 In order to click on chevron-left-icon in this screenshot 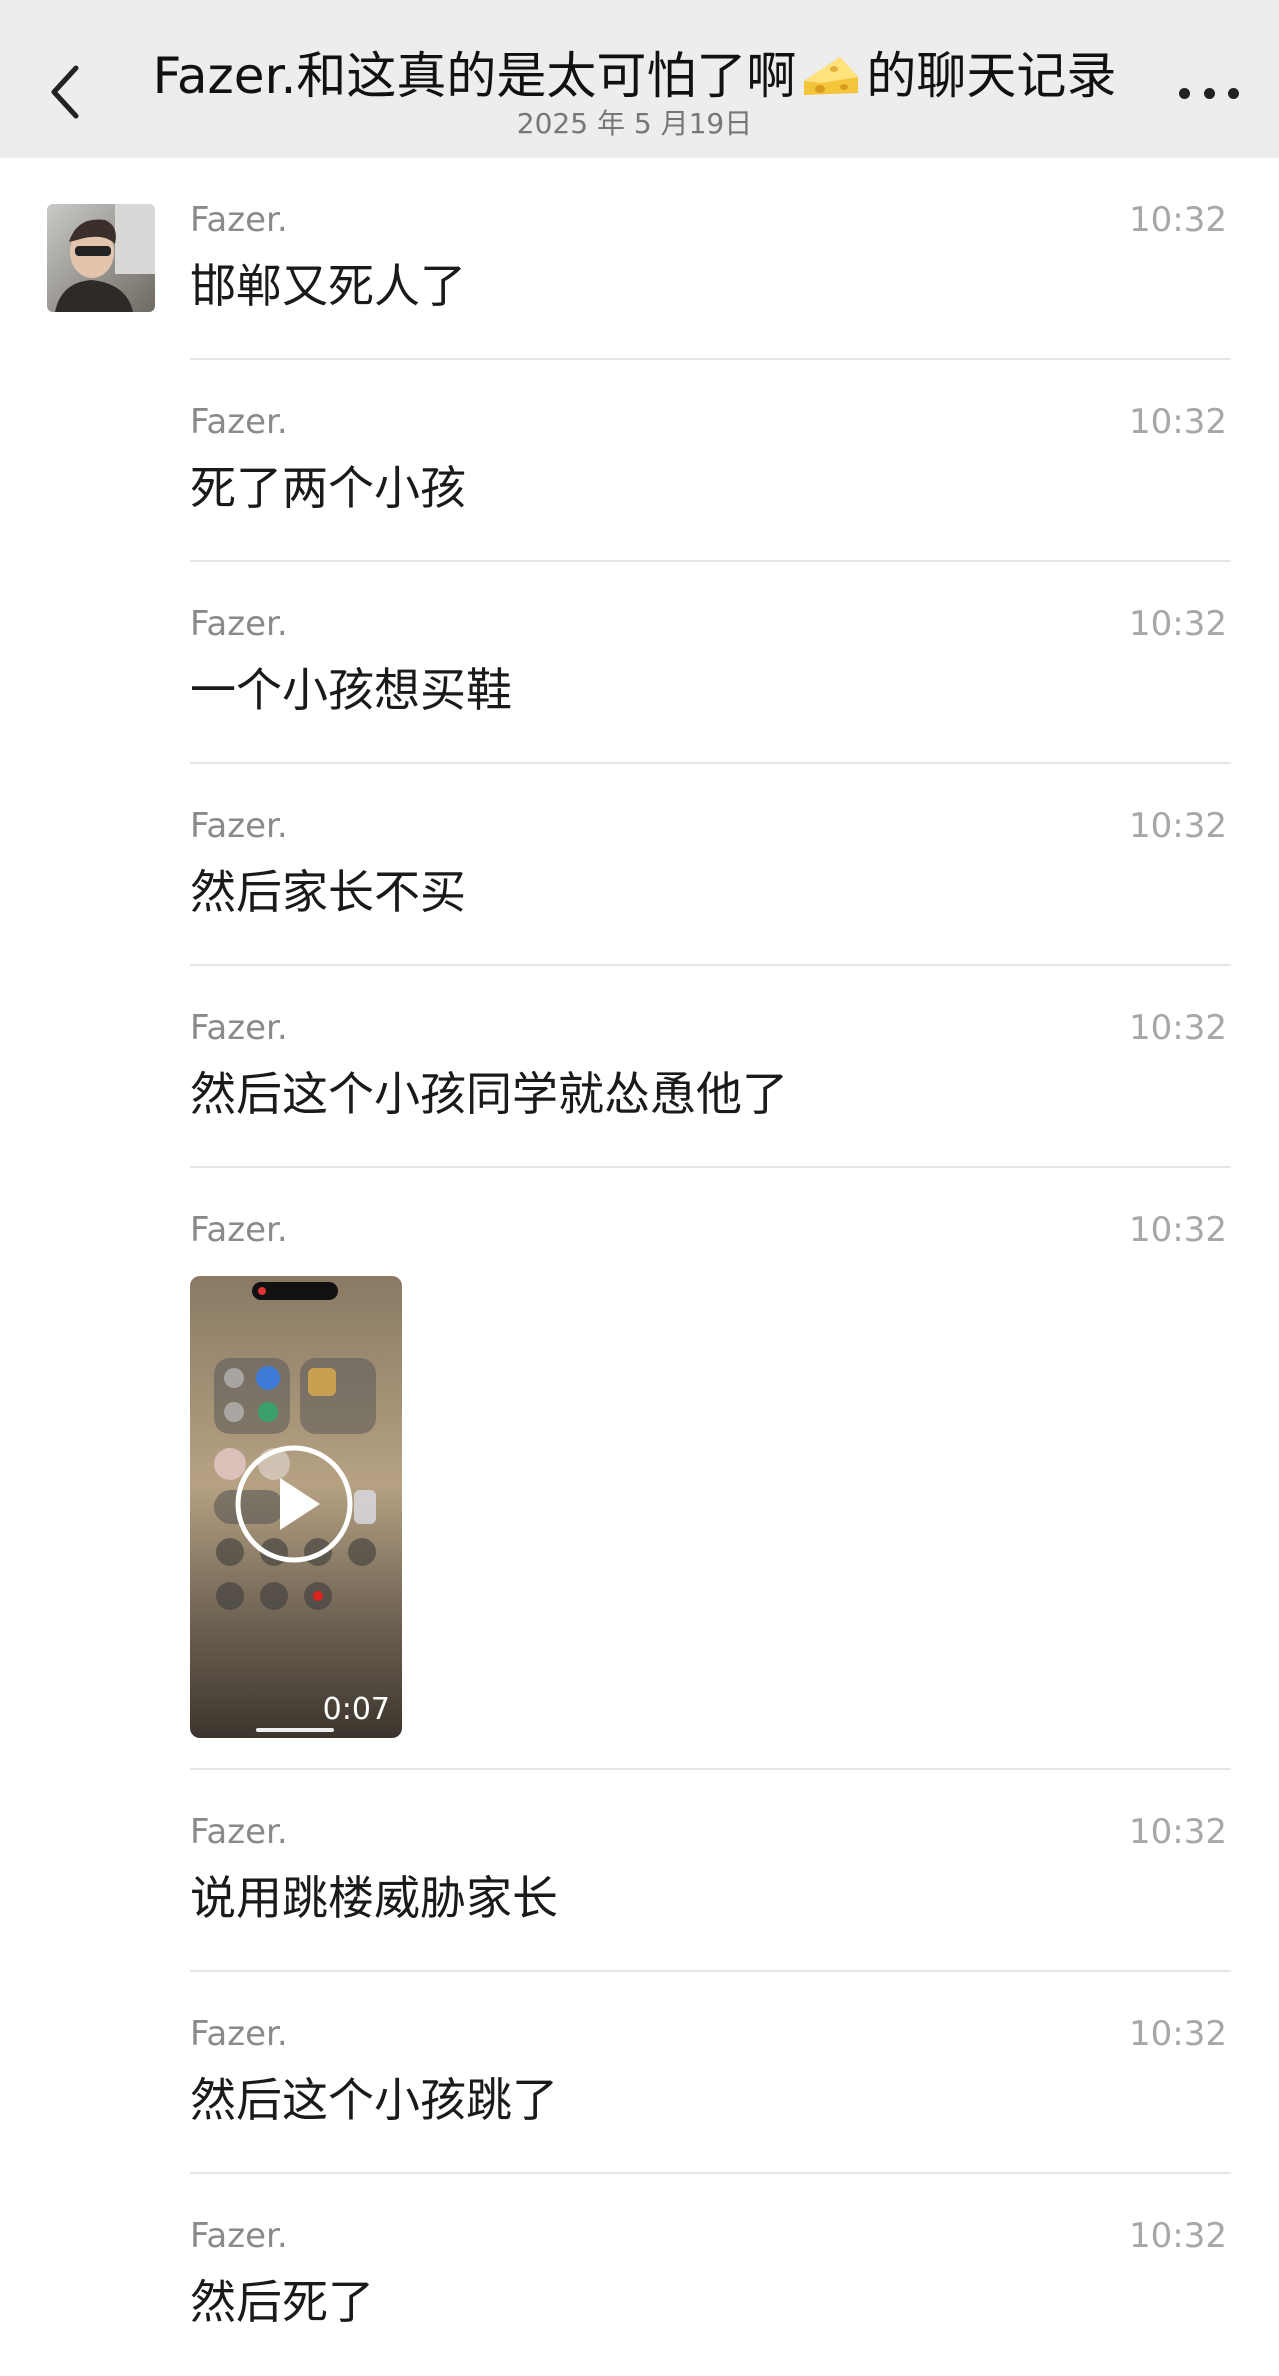, I will do `click(65, 92)`.